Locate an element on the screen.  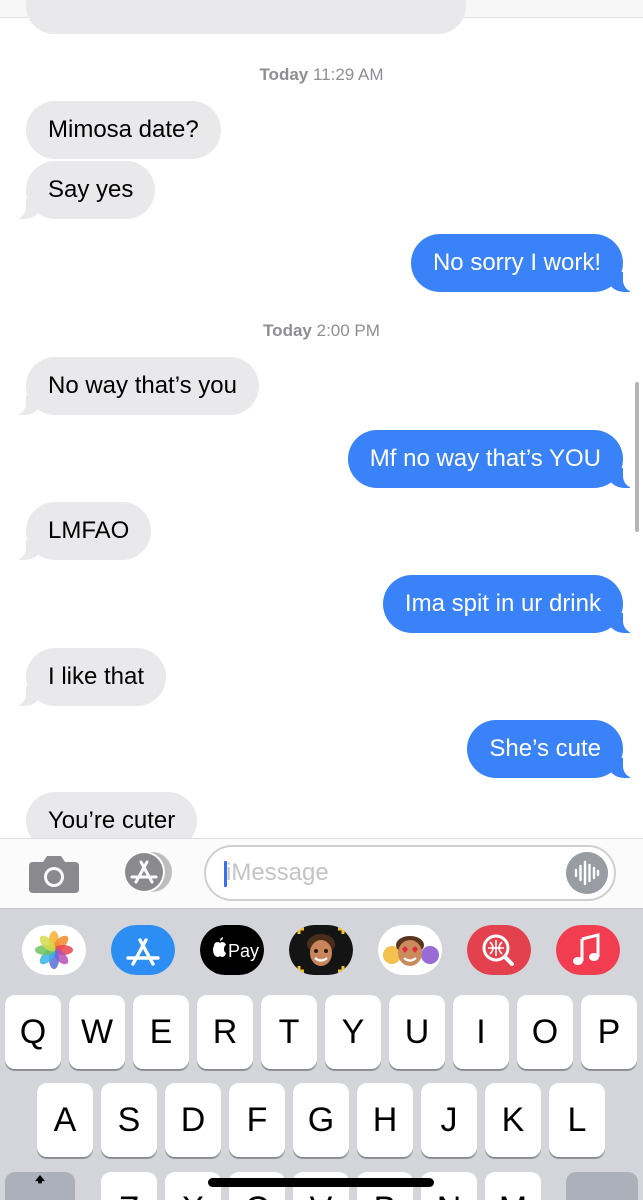
delete-key is located at coordinates (602, 1186).